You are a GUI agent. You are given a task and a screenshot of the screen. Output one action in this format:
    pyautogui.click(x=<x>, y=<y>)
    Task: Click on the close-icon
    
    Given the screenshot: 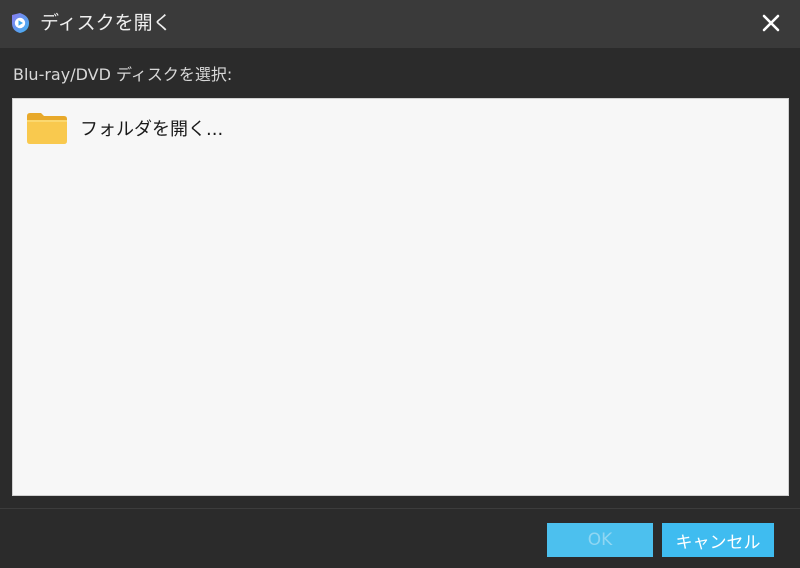 What is the action you would take?
    pyautogui.click(x=771, y=23)
    